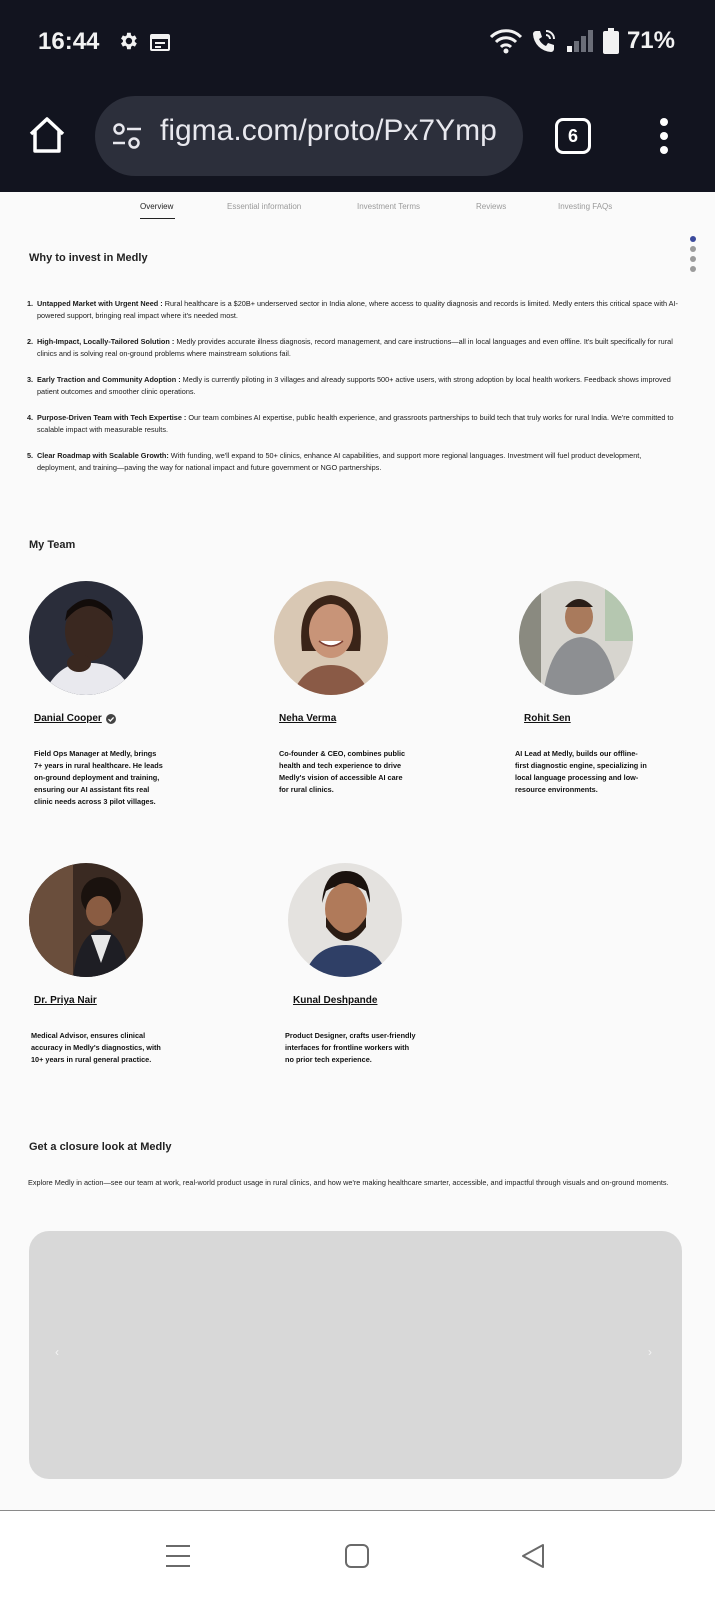  What do you see at coordinates (127, 136) in the screenshot?
I see `site-settings-icon` at bounding box center [127, 136].